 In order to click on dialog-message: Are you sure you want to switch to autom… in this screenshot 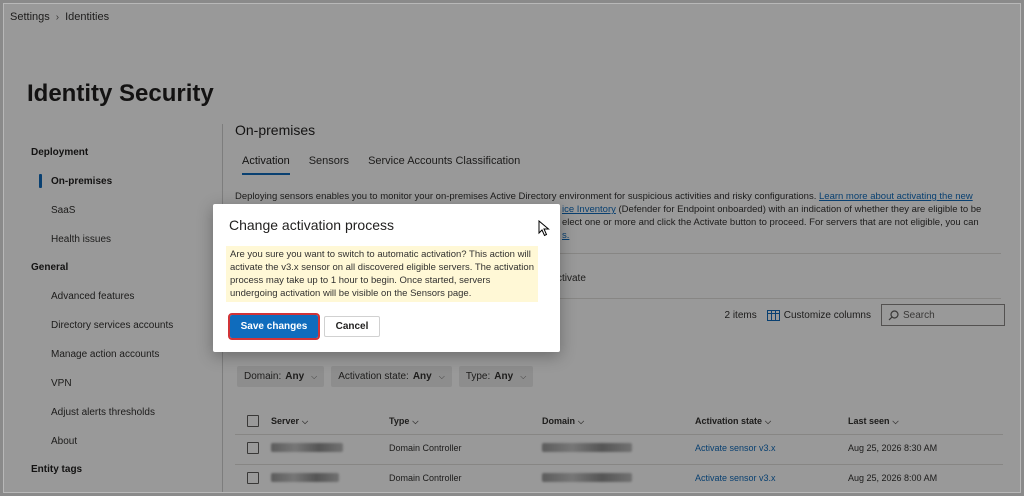, I will do `click(382, 274)`.